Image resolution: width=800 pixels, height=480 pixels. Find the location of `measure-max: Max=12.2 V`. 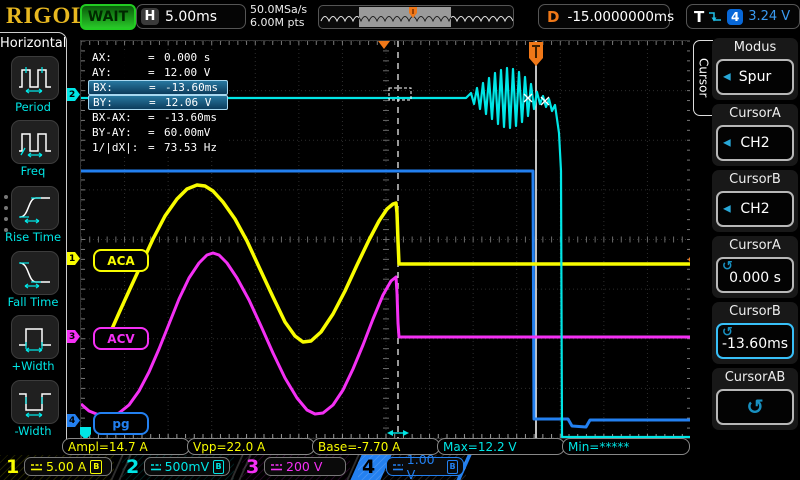

measure-max: Max=12.2 V is located at coordinates (501, 446).